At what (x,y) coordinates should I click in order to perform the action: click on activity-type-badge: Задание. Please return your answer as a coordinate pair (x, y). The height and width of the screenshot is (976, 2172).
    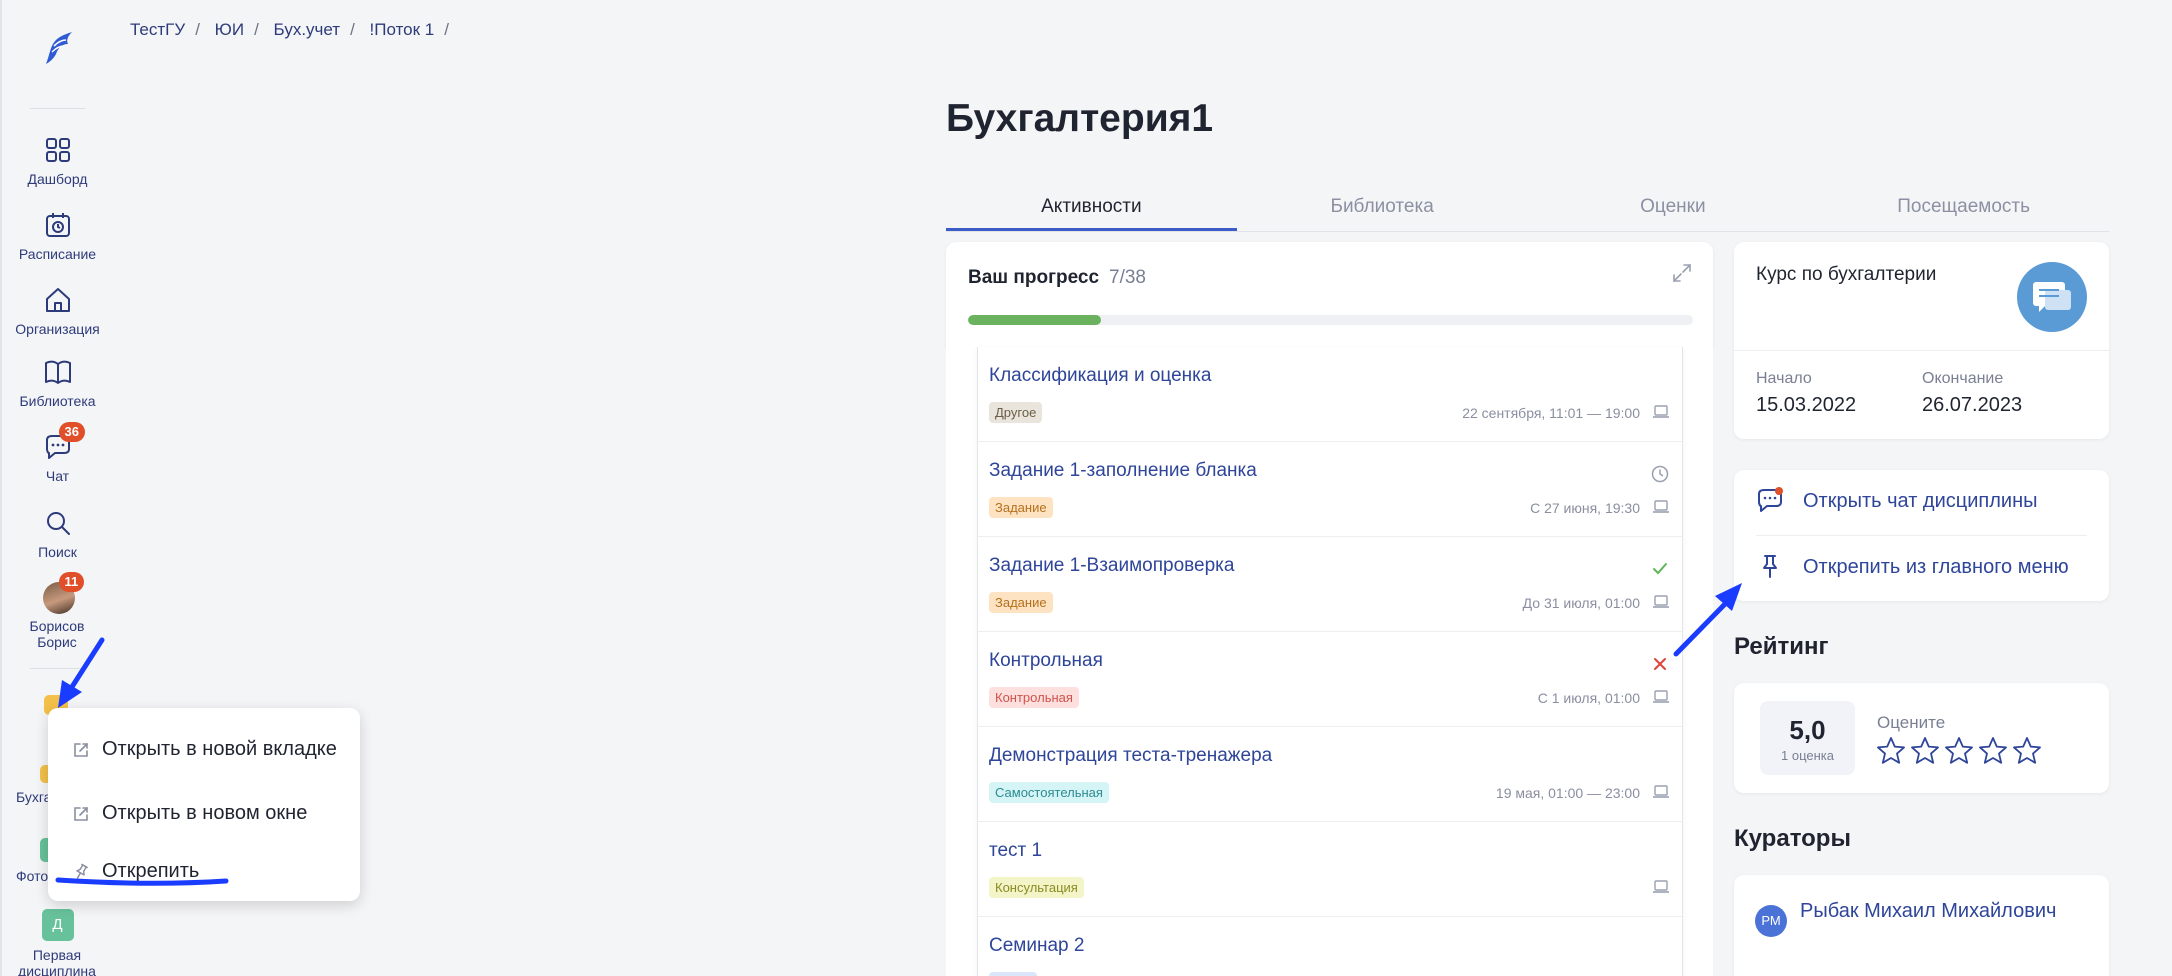
    Looking at the image, I should click on (1021, 507).